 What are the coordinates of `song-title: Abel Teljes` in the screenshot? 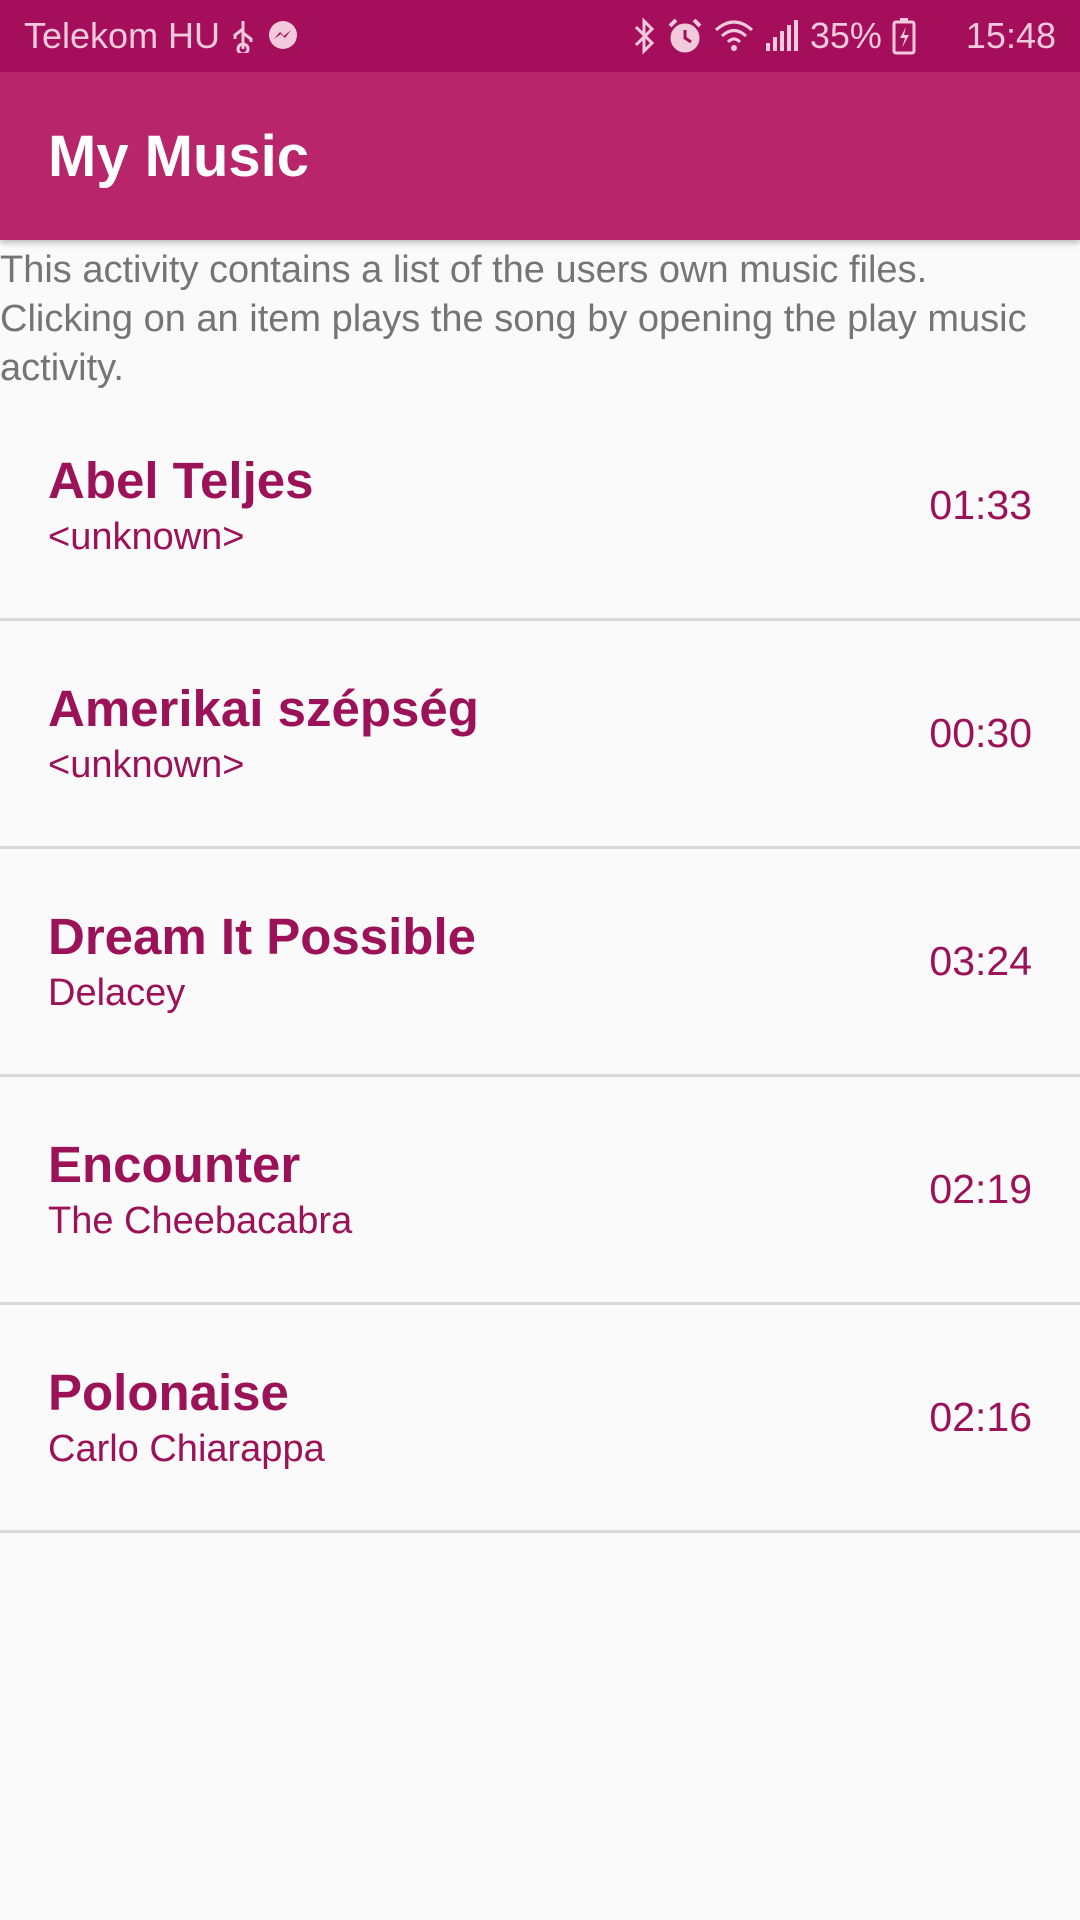 It's located at (181, 480).